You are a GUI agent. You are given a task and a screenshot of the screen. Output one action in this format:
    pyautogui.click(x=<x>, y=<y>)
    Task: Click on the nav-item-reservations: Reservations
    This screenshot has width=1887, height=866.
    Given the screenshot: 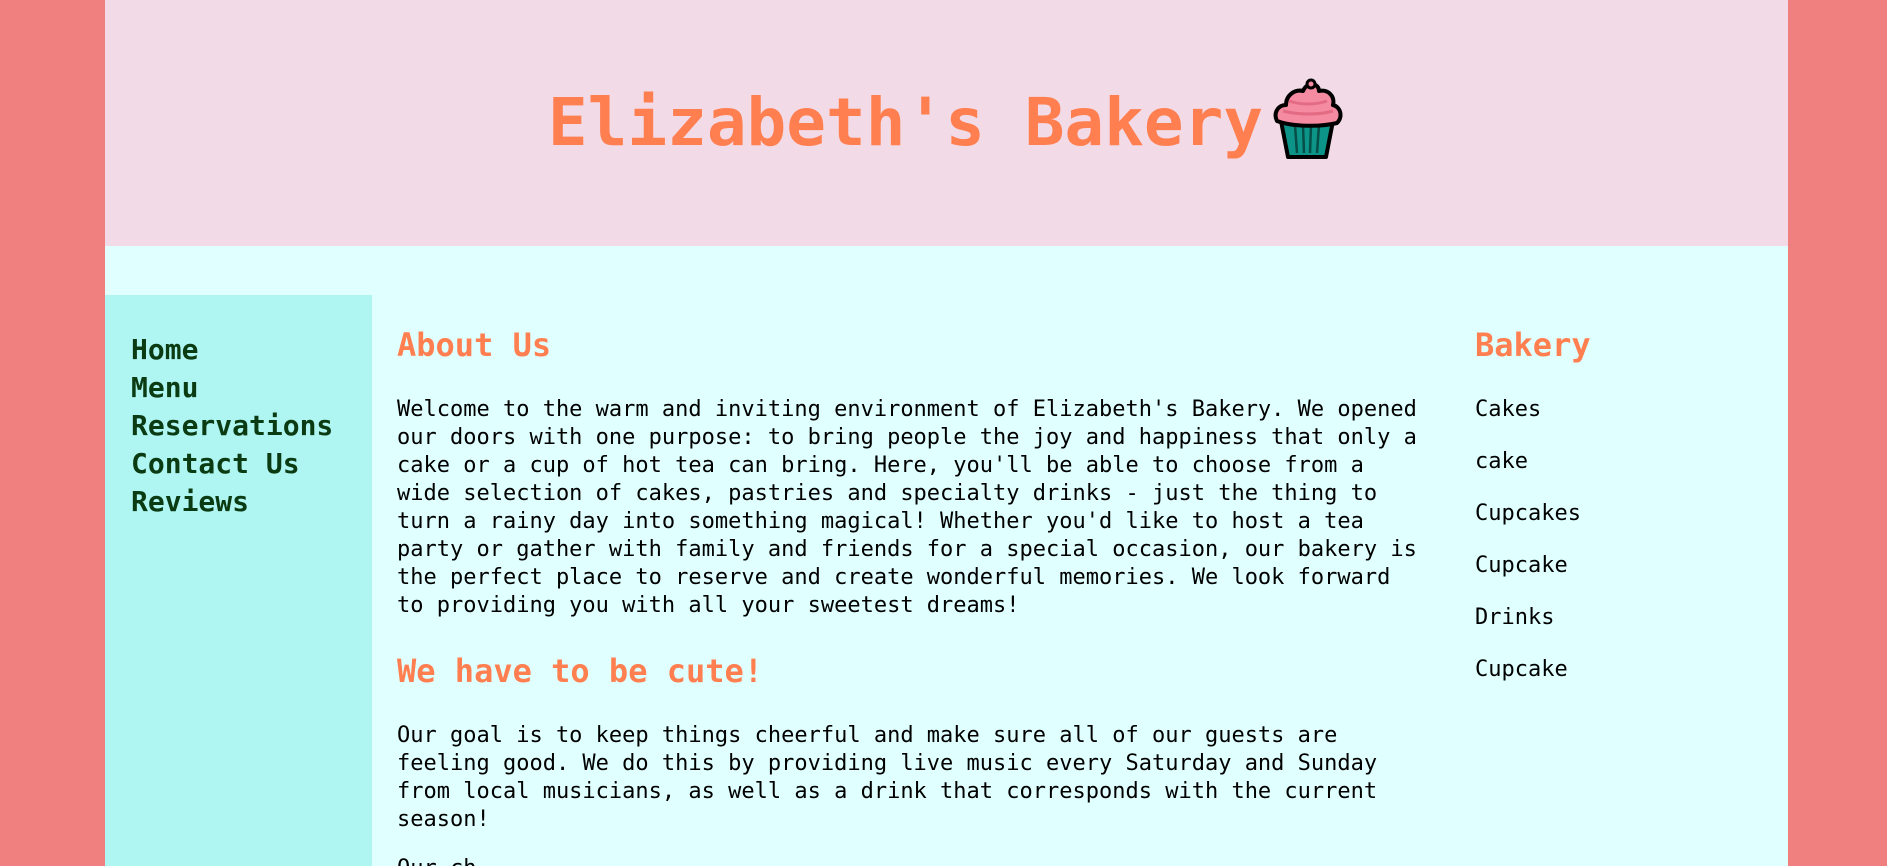 What is the action you would take?
    pyautogui.click(x=251, y=426)
    